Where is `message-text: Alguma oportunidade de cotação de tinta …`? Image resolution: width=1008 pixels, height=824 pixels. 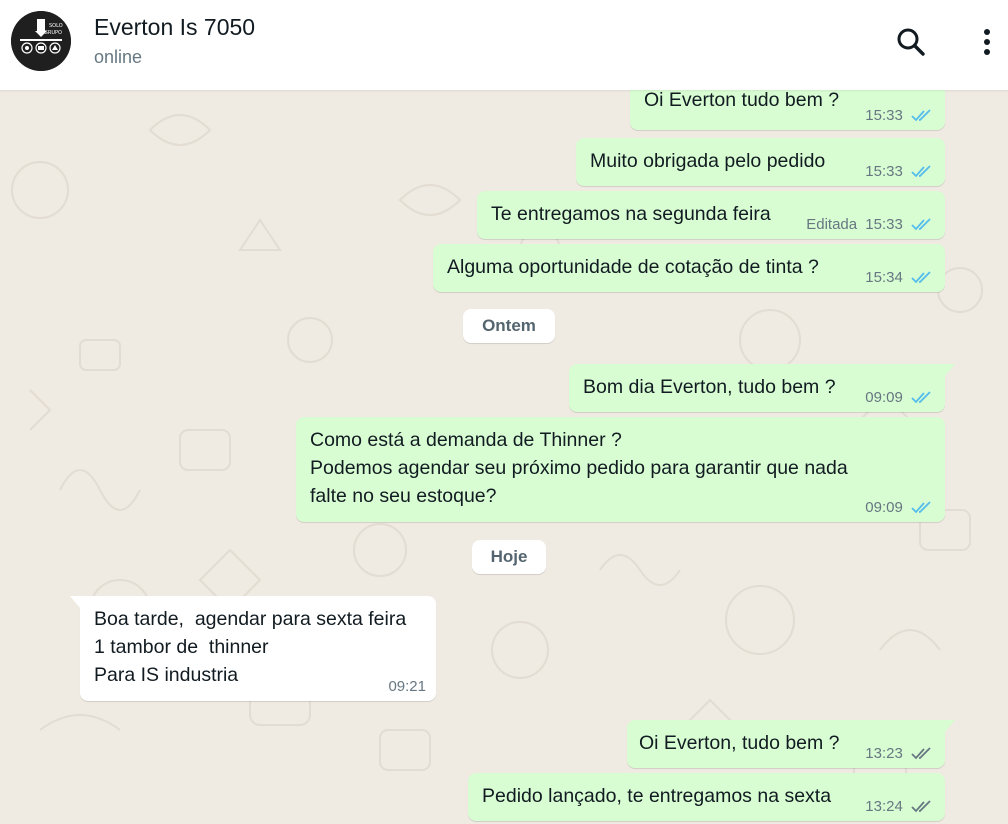
message-text: Alguma oportunidade de cotação de tinta … is located at coordinates (633, 267).